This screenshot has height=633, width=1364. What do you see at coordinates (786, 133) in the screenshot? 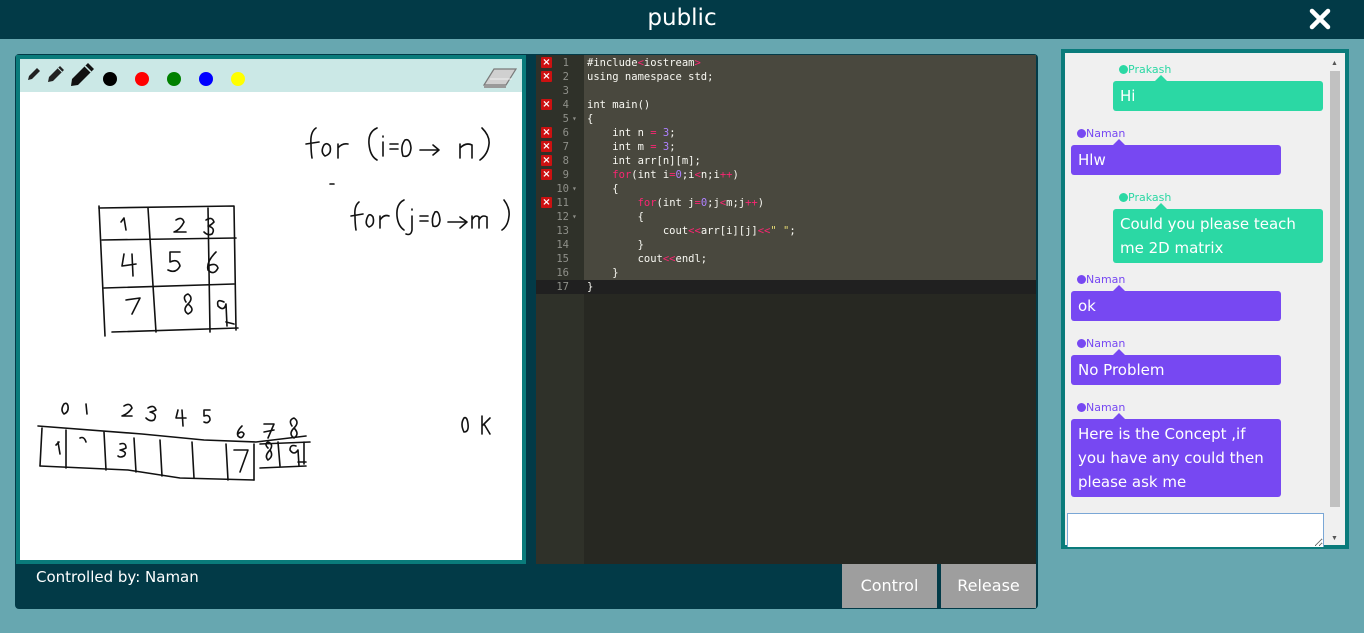
I see `code-line: × 6 int n = 3;` at bounding box center [786, 133].